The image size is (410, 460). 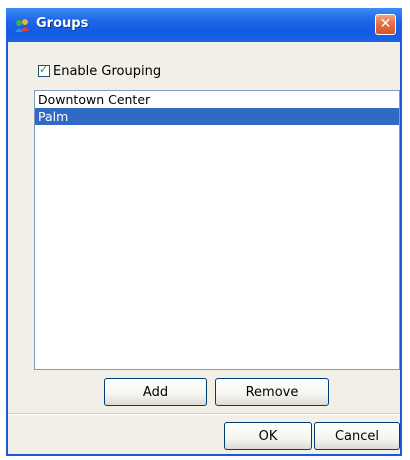 What do you see at coordinates (204, 25) in the screenshot?
I see `title-bar: Groups ✕` at bounding box center [204, 25].